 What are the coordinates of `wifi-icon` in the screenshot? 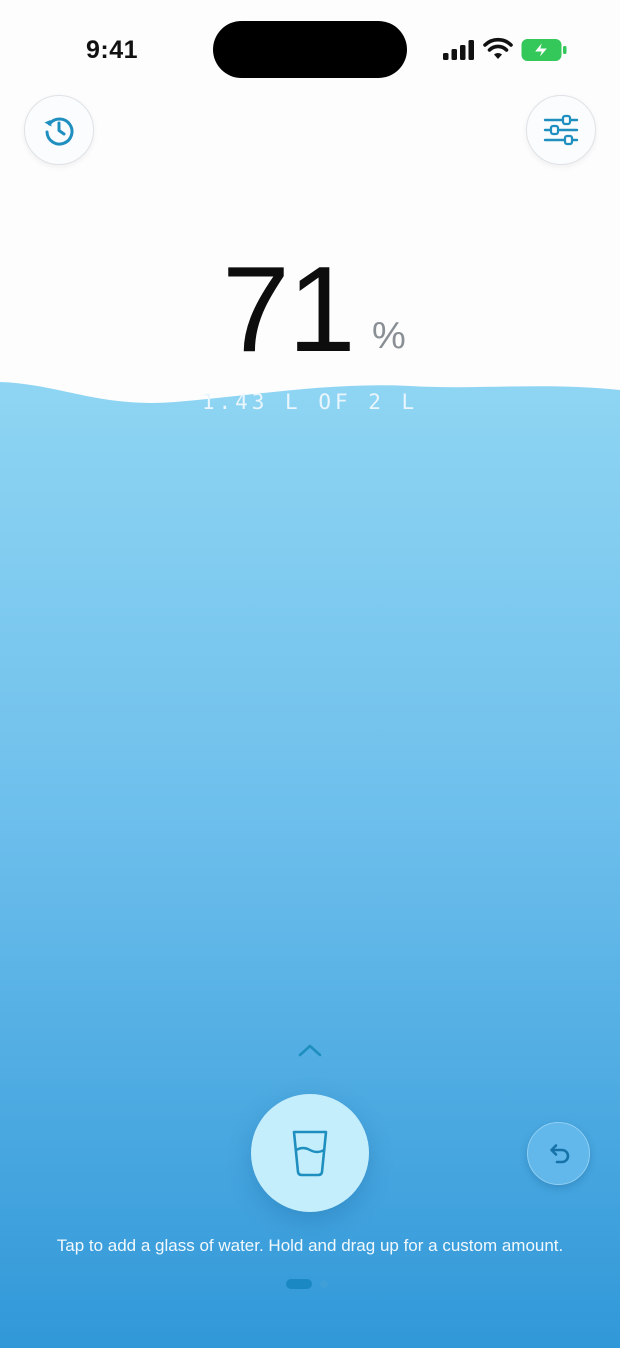 It's located at (498, 48).